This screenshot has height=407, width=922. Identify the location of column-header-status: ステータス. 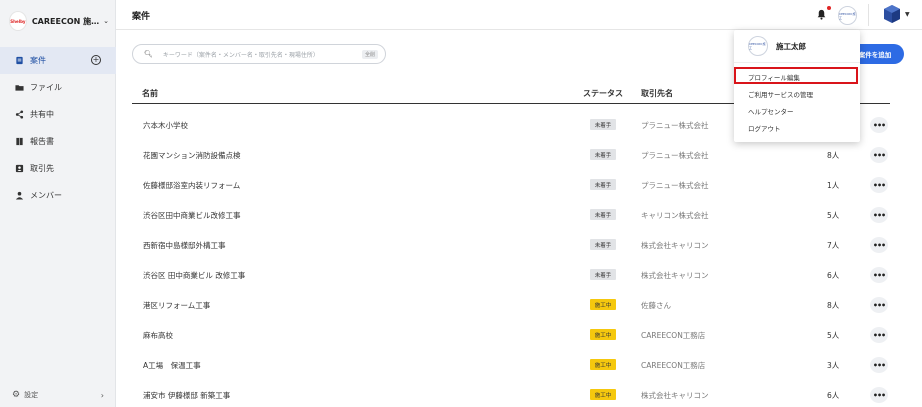
(603, 93).